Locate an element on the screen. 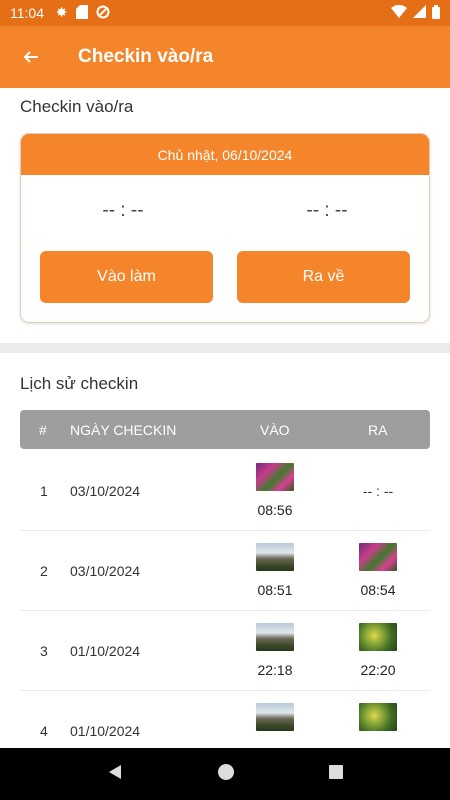 The image size is (450, 800). section-divider is located at coordinates (225, 348).